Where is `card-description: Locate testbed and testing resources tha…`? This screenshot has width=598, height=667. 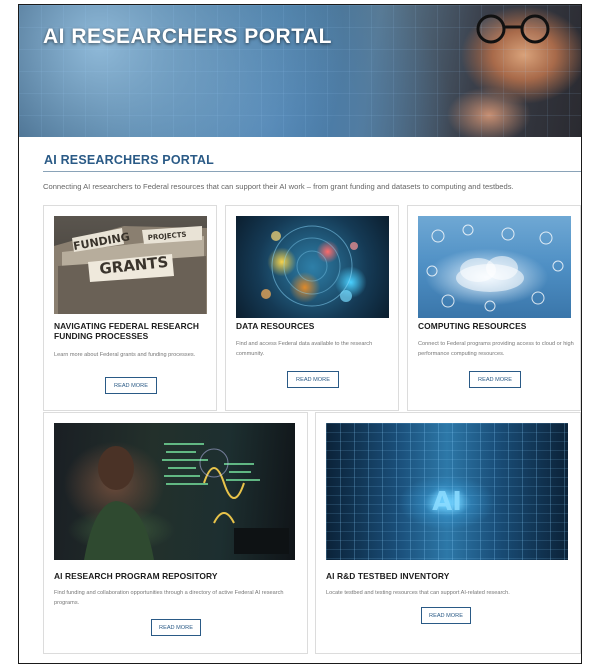 card-description: Locate testbed and testing resources tha… is located at coordinates (418, 593).